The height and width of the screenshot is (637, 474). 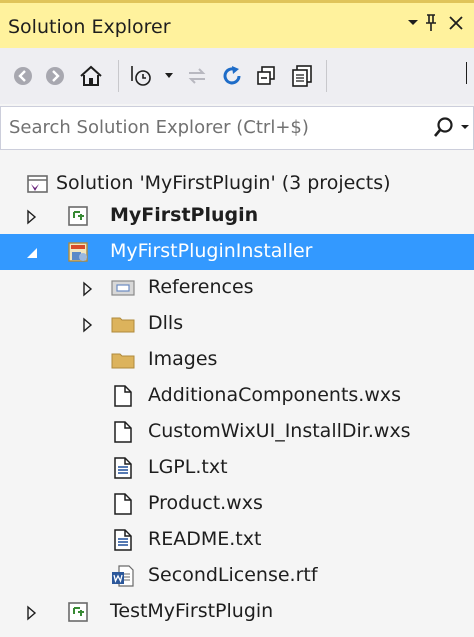 What do you see at coordinates (237, 324) in the screenshot?
I see `tree-item-folder-dlls: Dlls` at bounding box center [237, 324].